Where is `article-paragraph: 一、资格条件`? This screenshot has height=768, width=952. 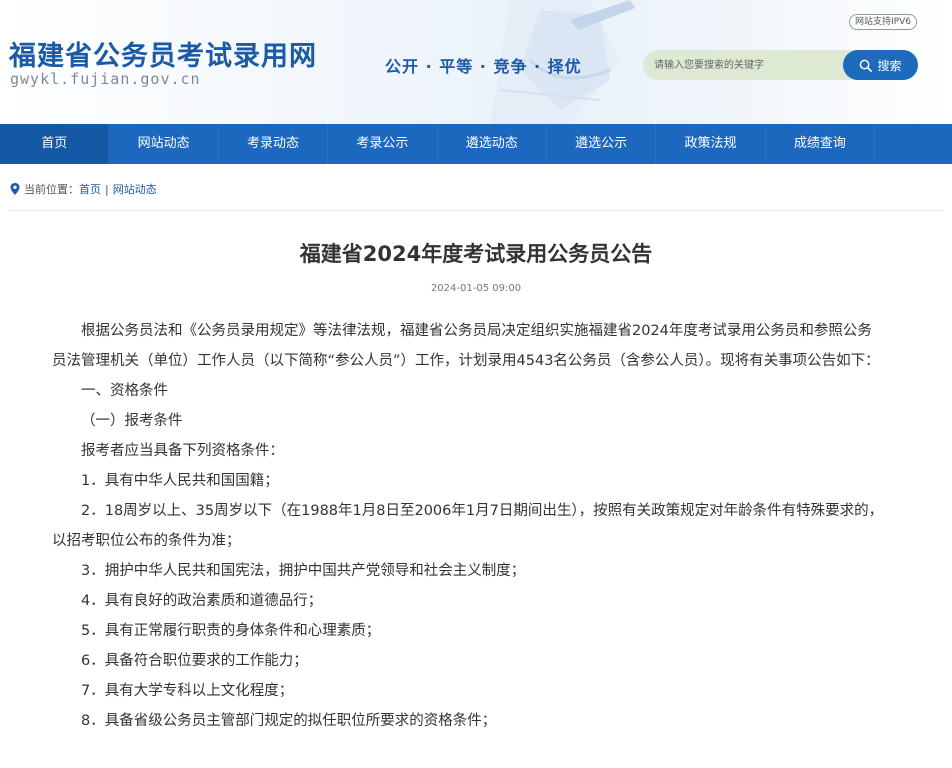 article-paragraph: 一、资格条件 is located at coordinates (124, 391).